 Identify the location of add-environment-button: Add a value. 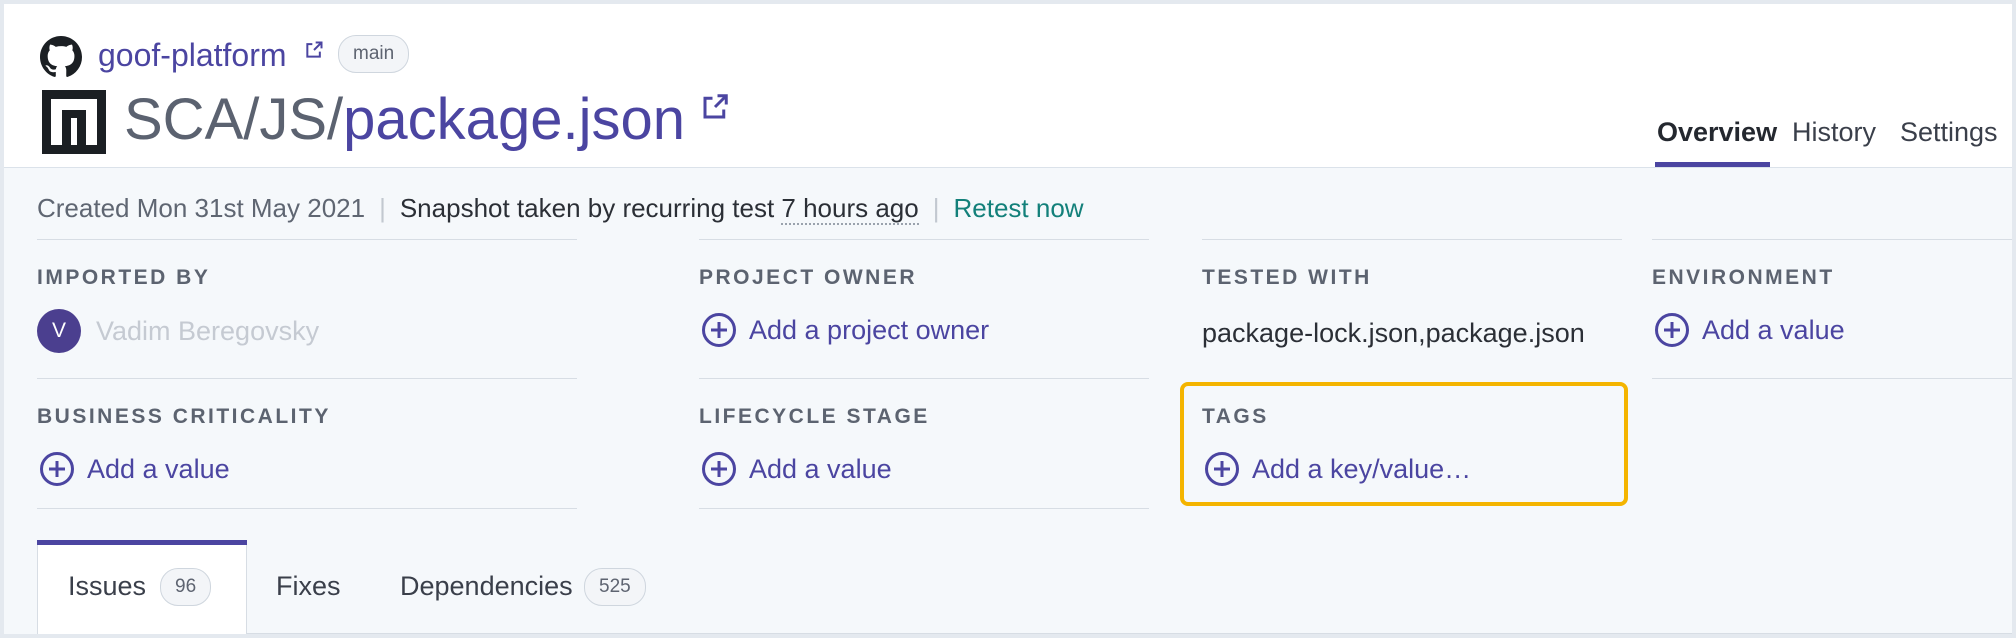
(1749, 330).